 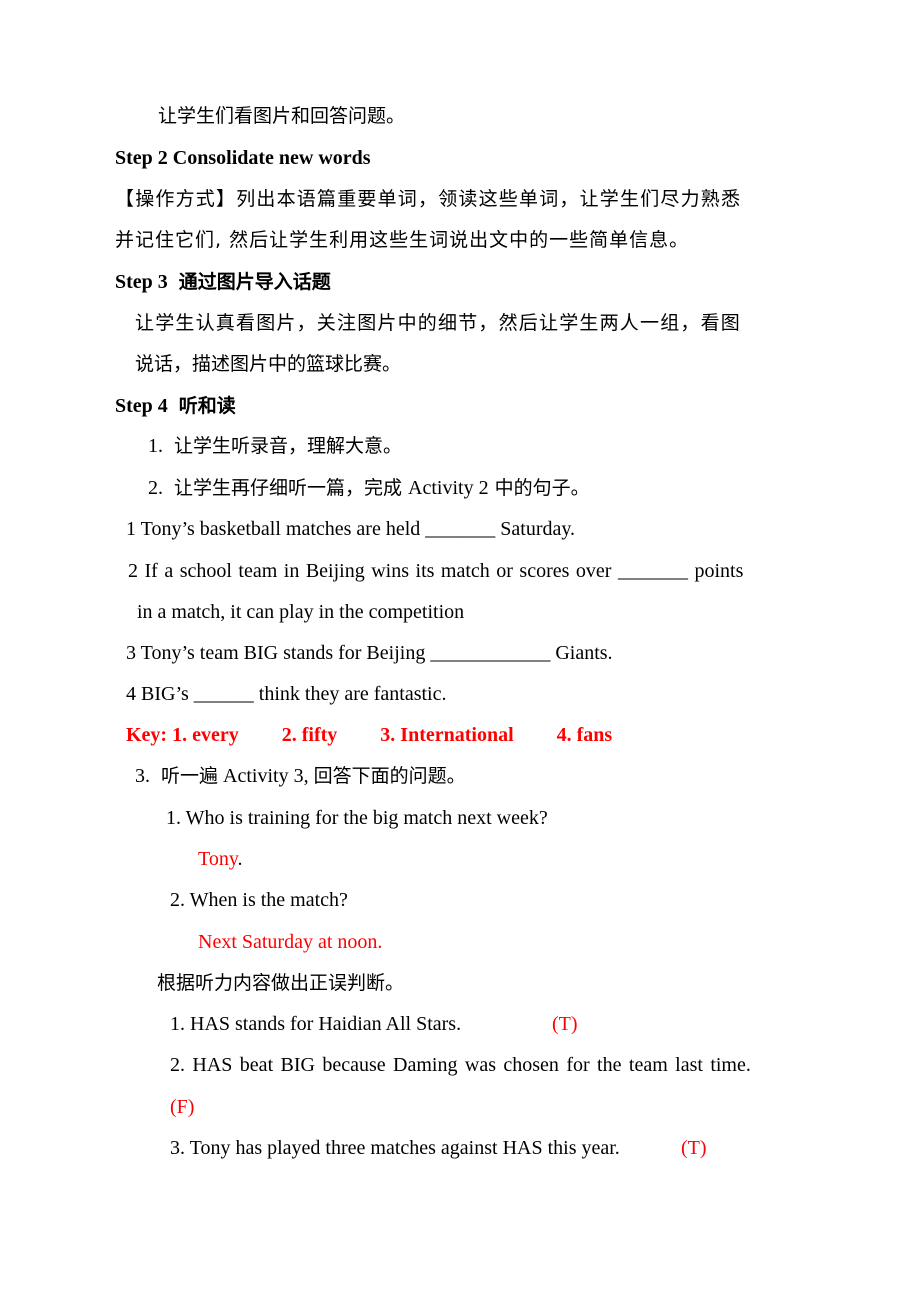 What do you see at coordinates (155, 446) in the screenshot?
I see `task-number: 1.` at bounding box center [155, 446].